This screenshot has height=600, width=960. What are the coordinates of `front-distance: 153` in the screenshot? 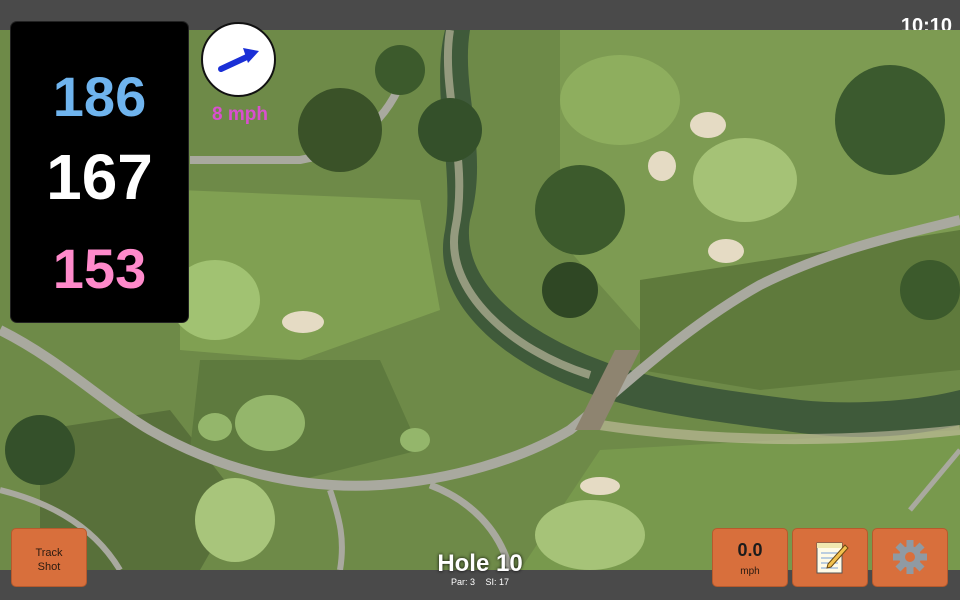 It's located at (99, 268).